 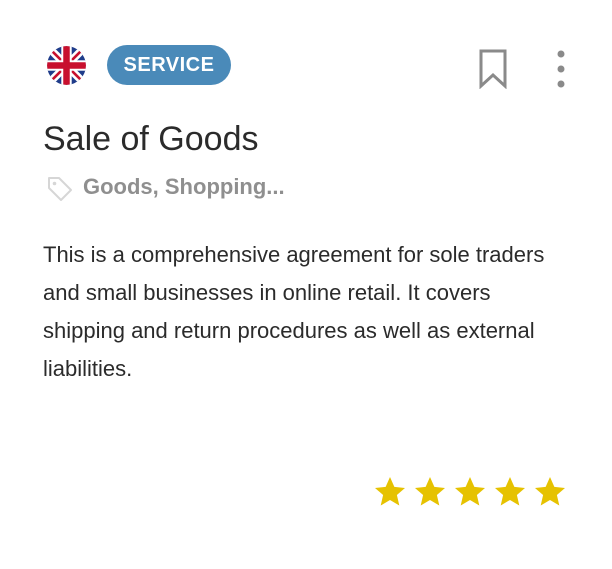 I want to click on card-title: Sale of Goods, so click(x=150, y=139).